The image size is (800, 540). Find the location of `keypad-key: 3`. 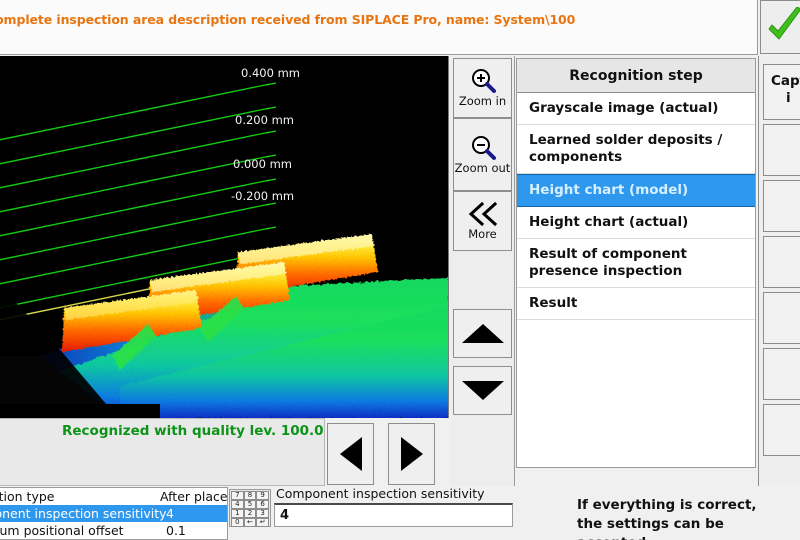

keypad-key: 3 is located at coordinates (262, 513).